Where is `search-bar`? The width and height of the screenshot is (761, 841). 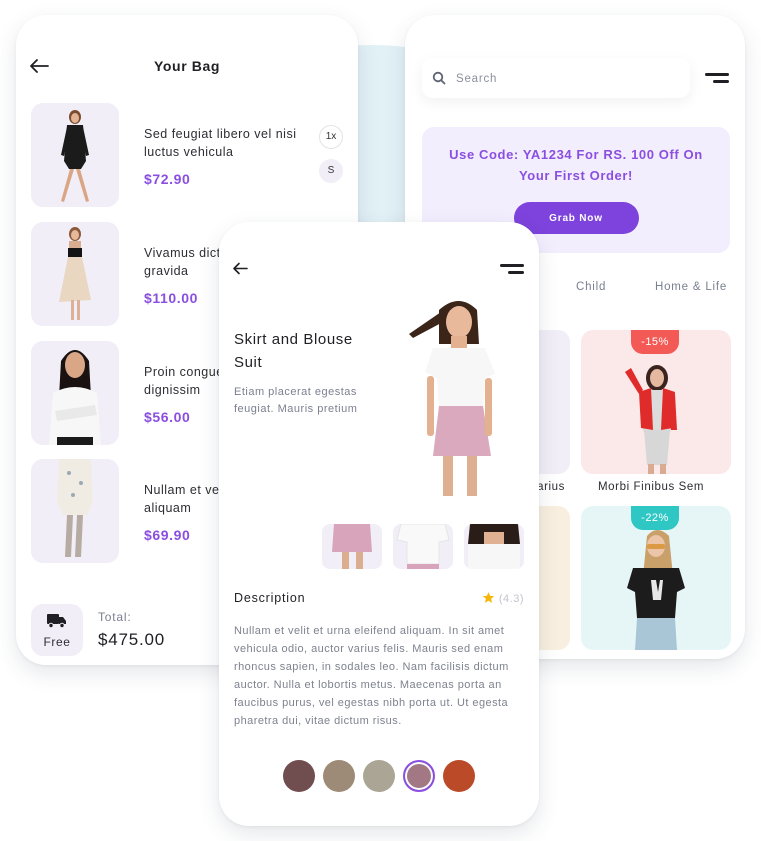 search-bar is located at coordinates (556, 79).